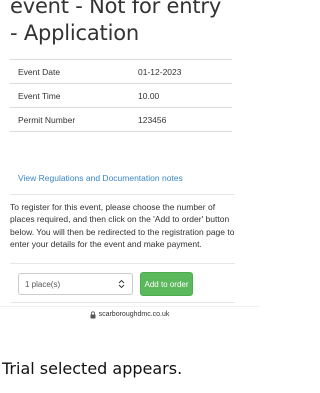 The image size is (320, 393). I want to click on lock-icon, so click(93, 314).